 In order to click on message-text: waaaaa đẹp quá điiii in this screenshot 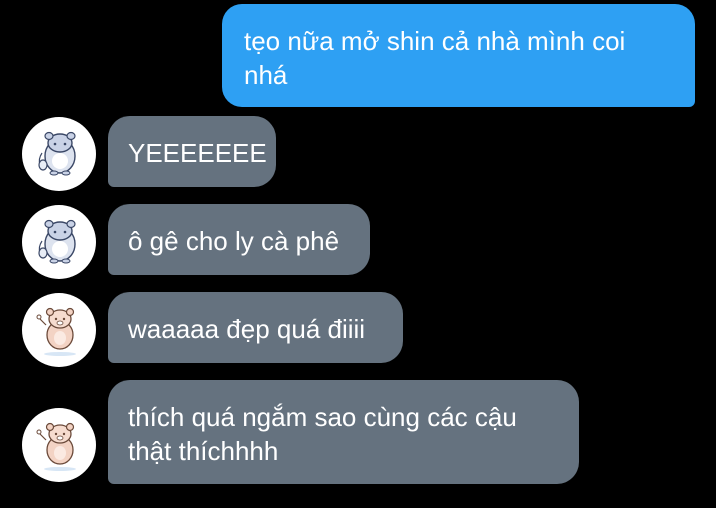, I will do `click(247, 329)`.